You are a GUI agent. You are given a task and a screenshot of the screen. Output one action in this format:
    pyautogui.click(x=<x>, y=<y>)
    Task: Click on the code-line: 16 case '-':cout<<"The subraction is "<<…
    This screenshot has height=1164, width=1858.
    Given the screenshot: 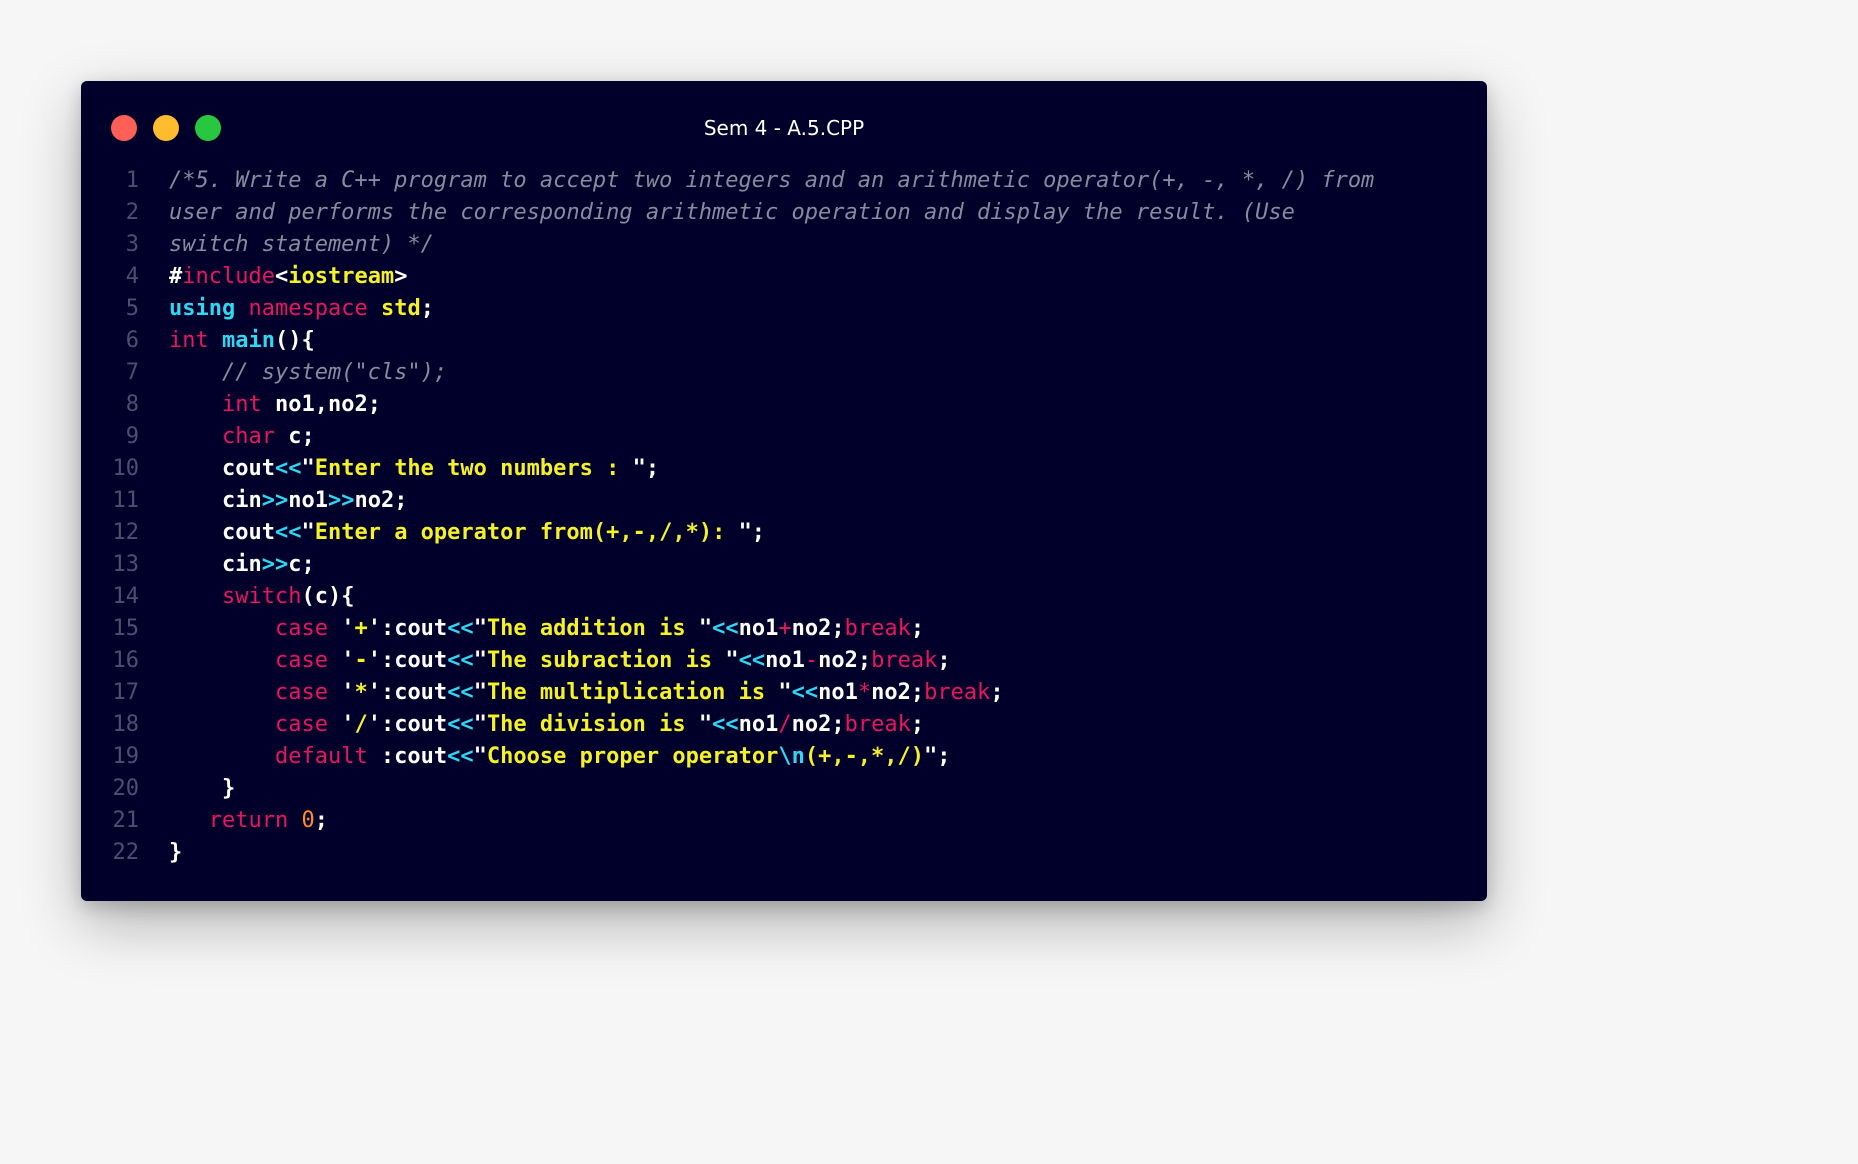 What is the action you would take?
    pyautogui.click(x=784, y=661)
    